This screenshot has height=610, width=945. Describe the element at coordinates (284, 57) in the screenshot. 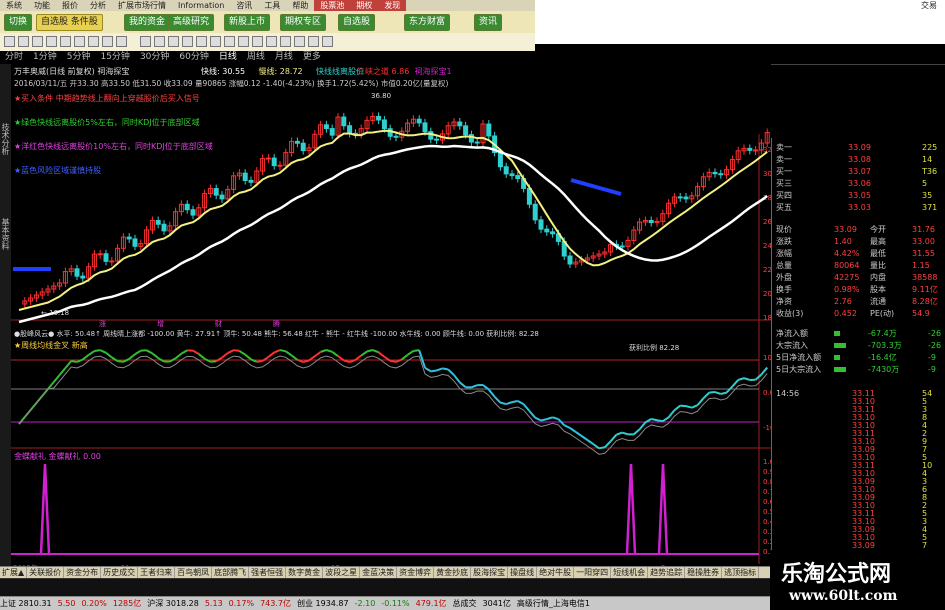

I see `period-8: 月线` at that location.